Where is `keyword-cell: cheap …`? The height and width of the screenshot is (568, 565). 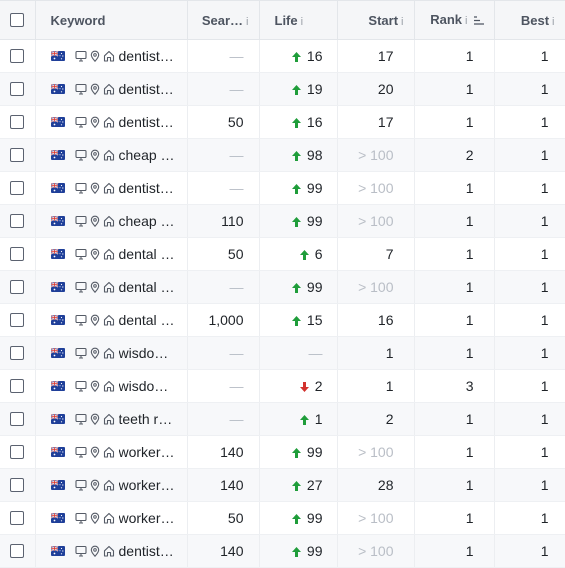
keyword-cell: cheap … is located at coordinates (111, 221).